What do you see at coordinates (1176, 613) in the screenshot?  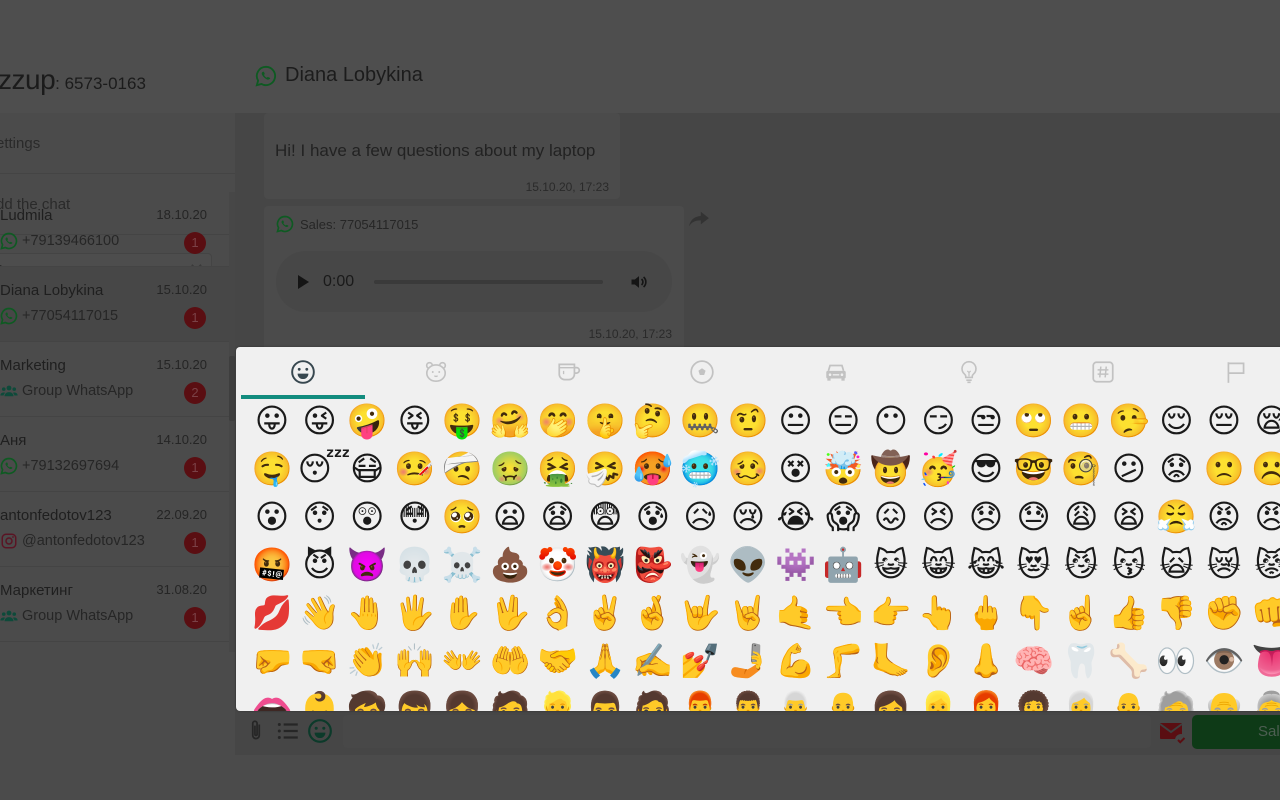 I see `emoji-item: 👎` at bounding box center [1176, 613].